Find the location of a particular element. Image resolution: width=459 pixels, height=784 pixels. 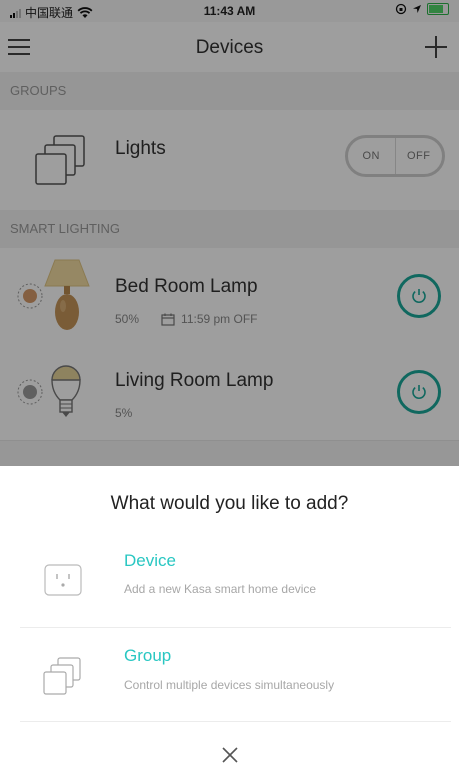

option-description: Add a new Kasa smart home device is located at coordinates (220, 589).